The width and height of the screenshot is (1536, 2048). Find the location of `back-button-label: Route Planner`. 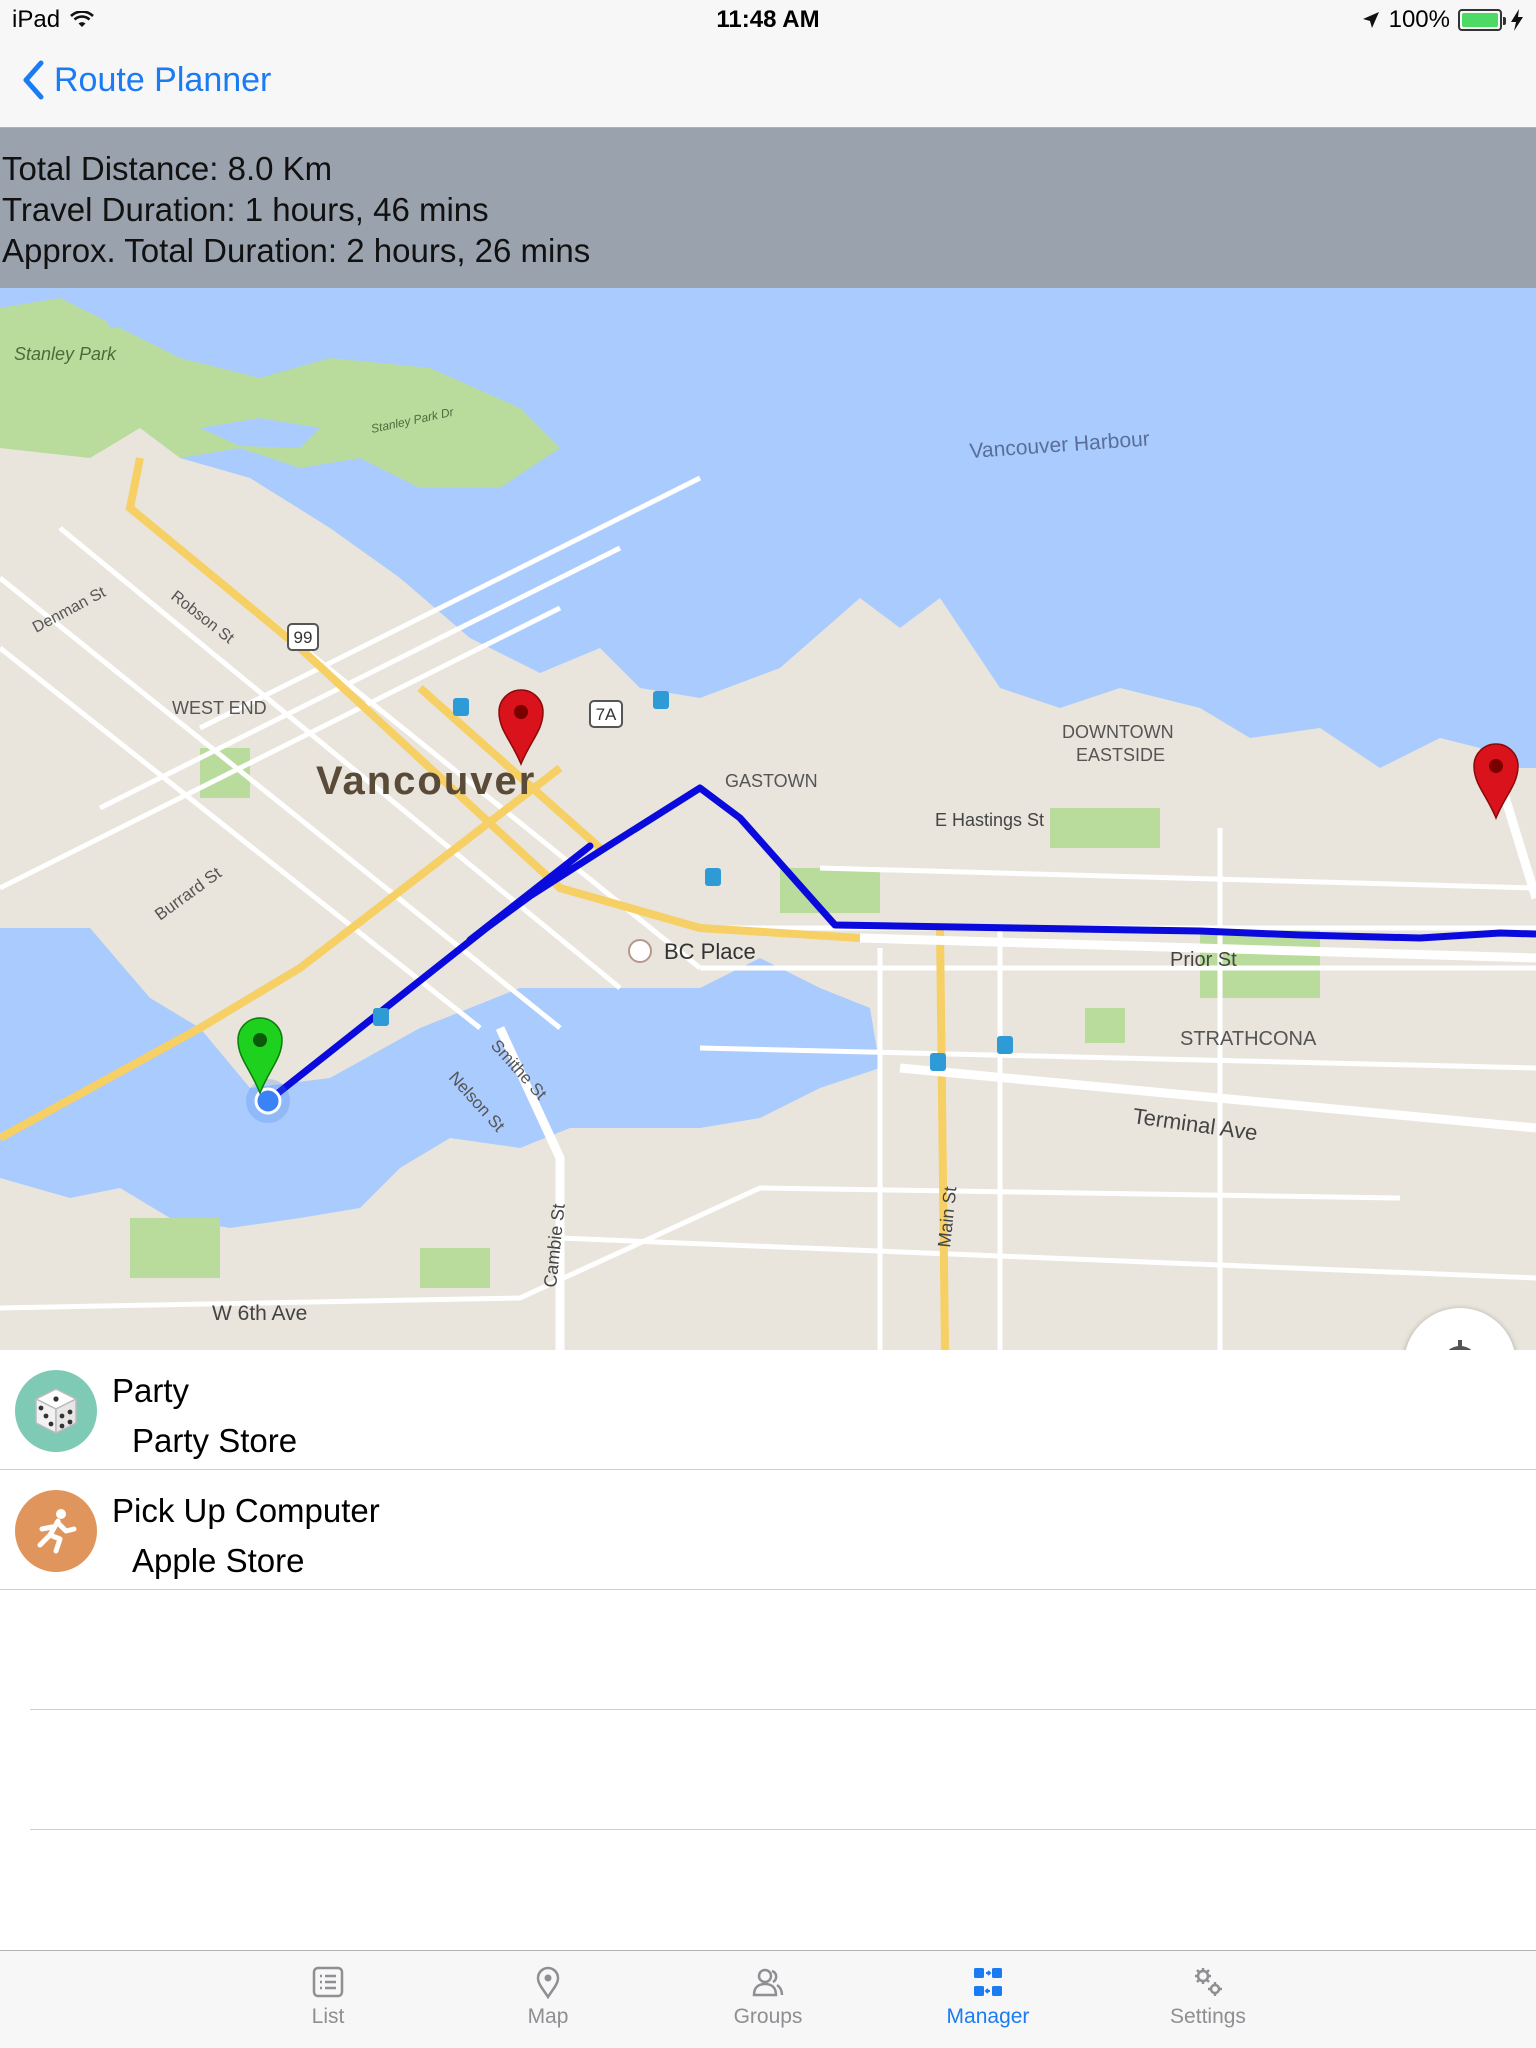

back-button-label: Route Planner is located at coordinates (163, 79).